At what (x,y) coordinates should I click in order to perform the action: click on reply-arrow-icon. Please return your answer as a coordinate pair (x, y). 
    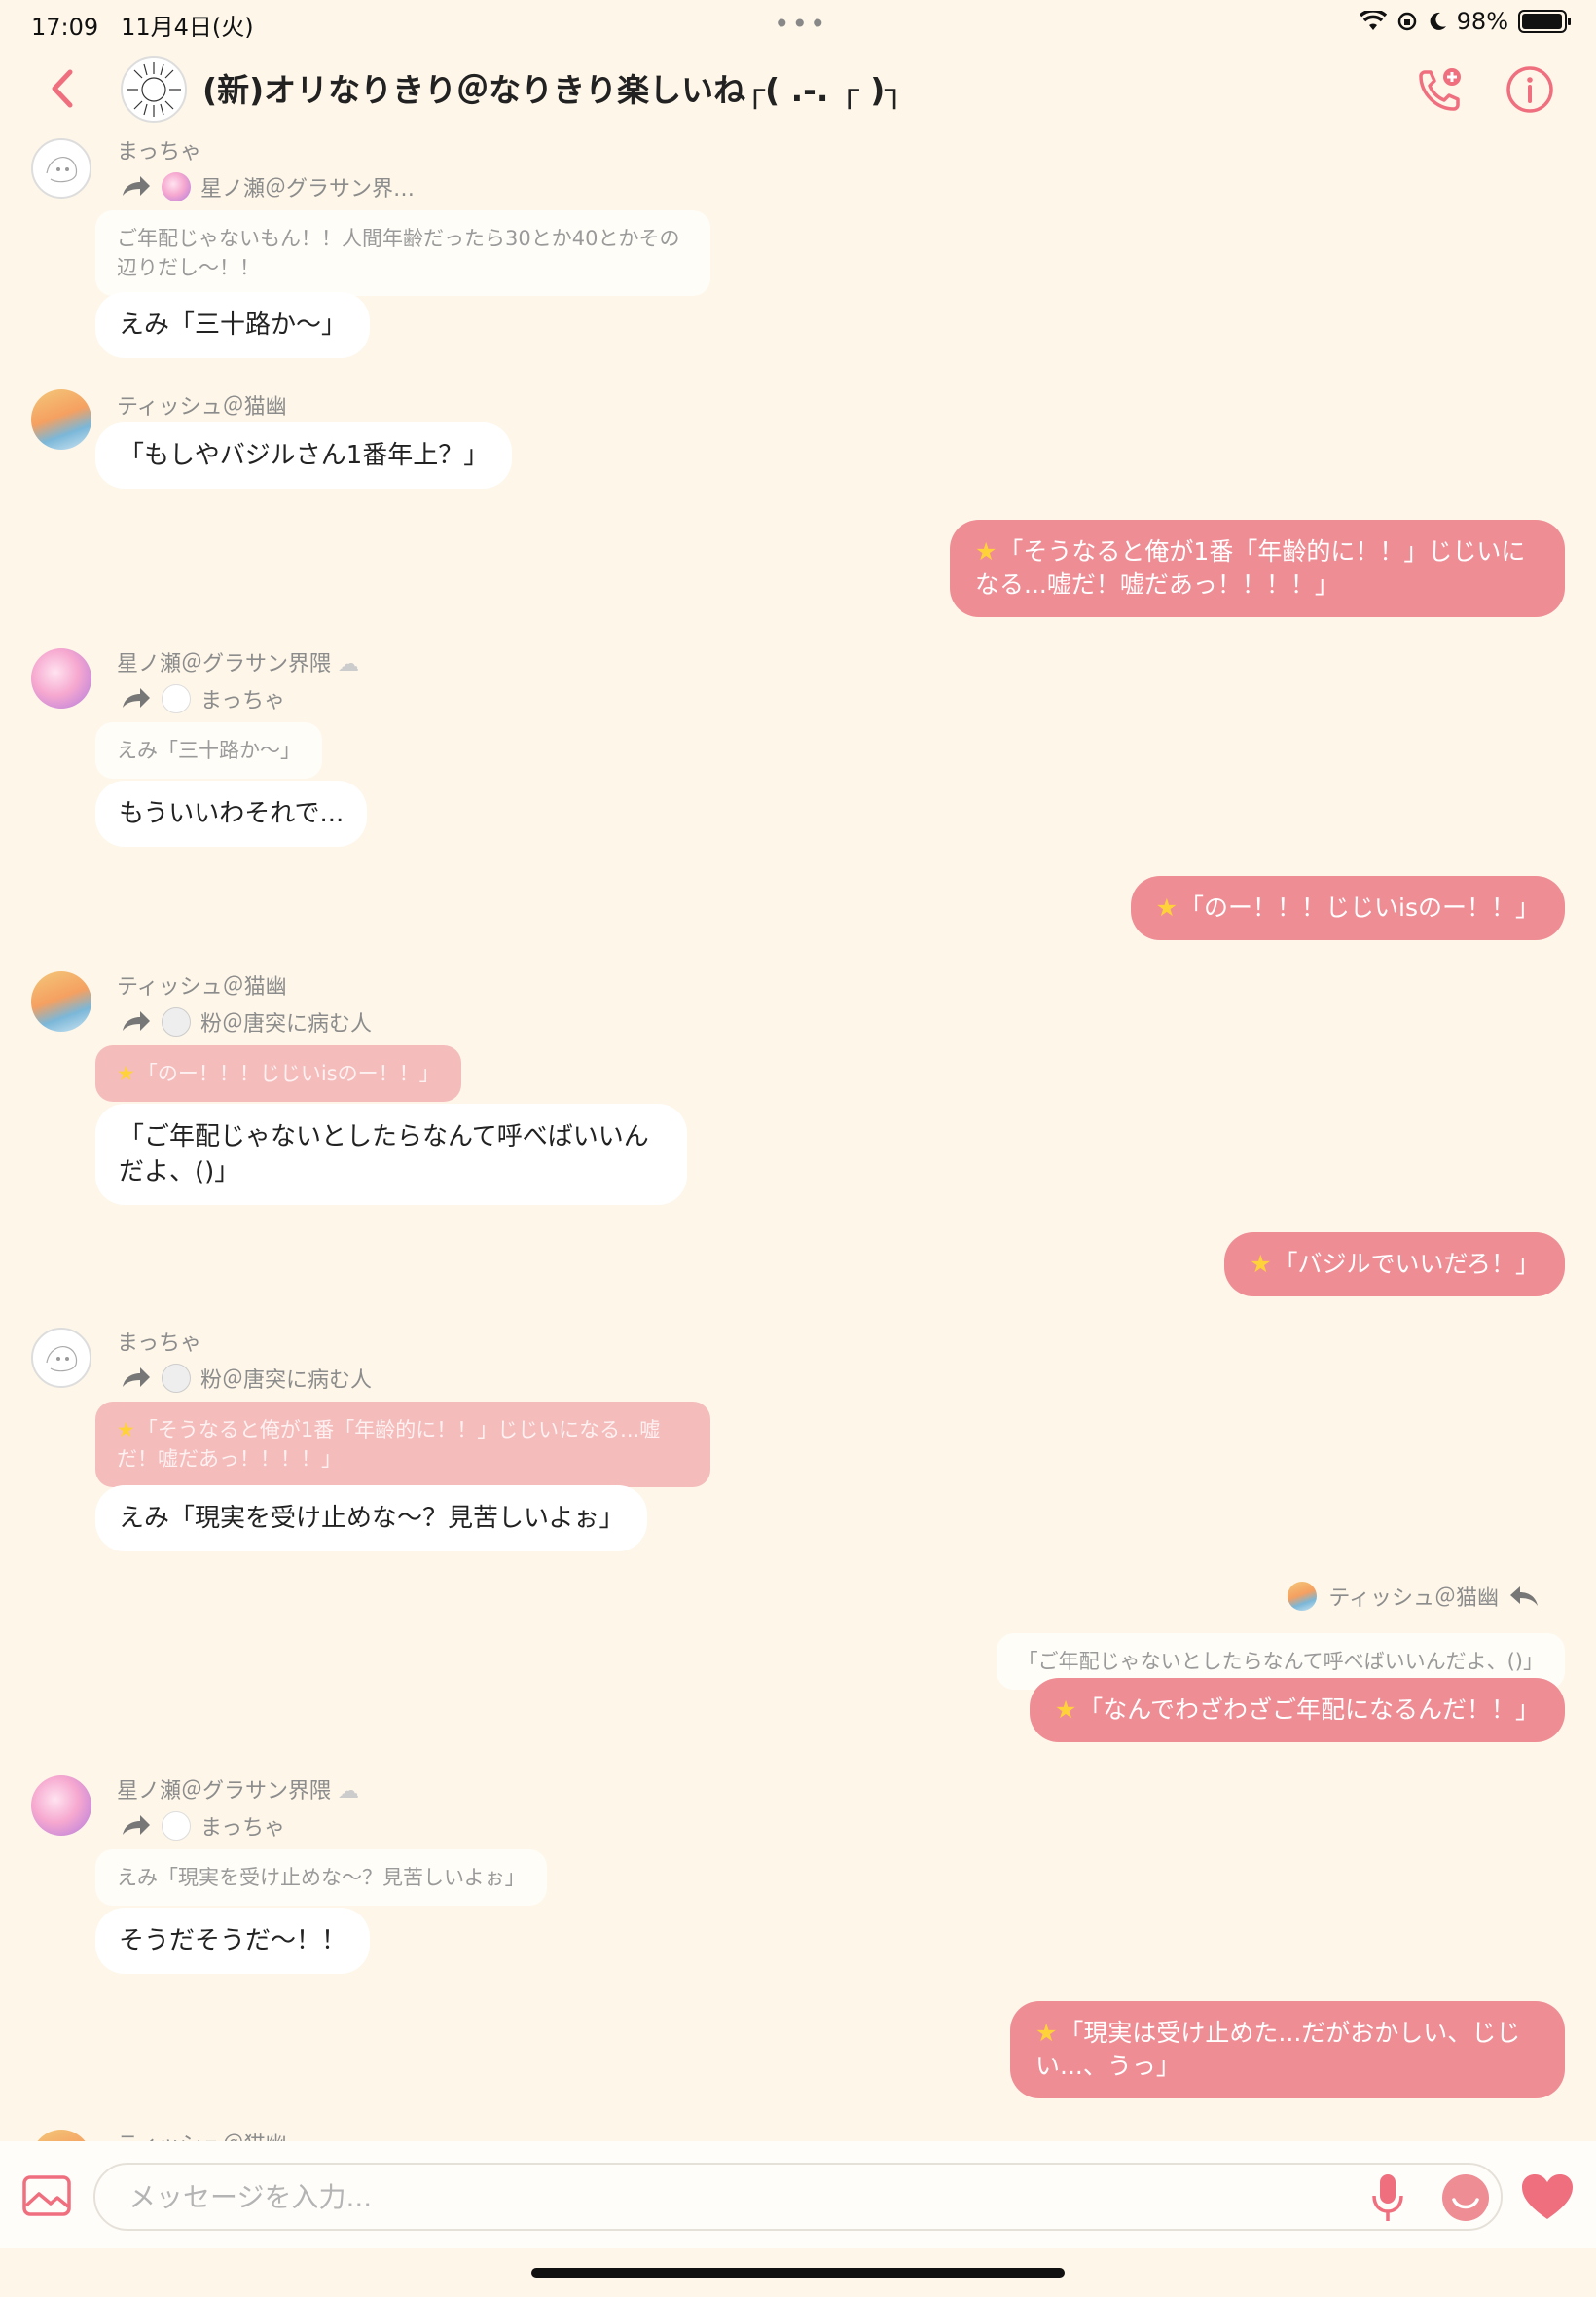
    Looking at the image, I should click on (1524, 1596).